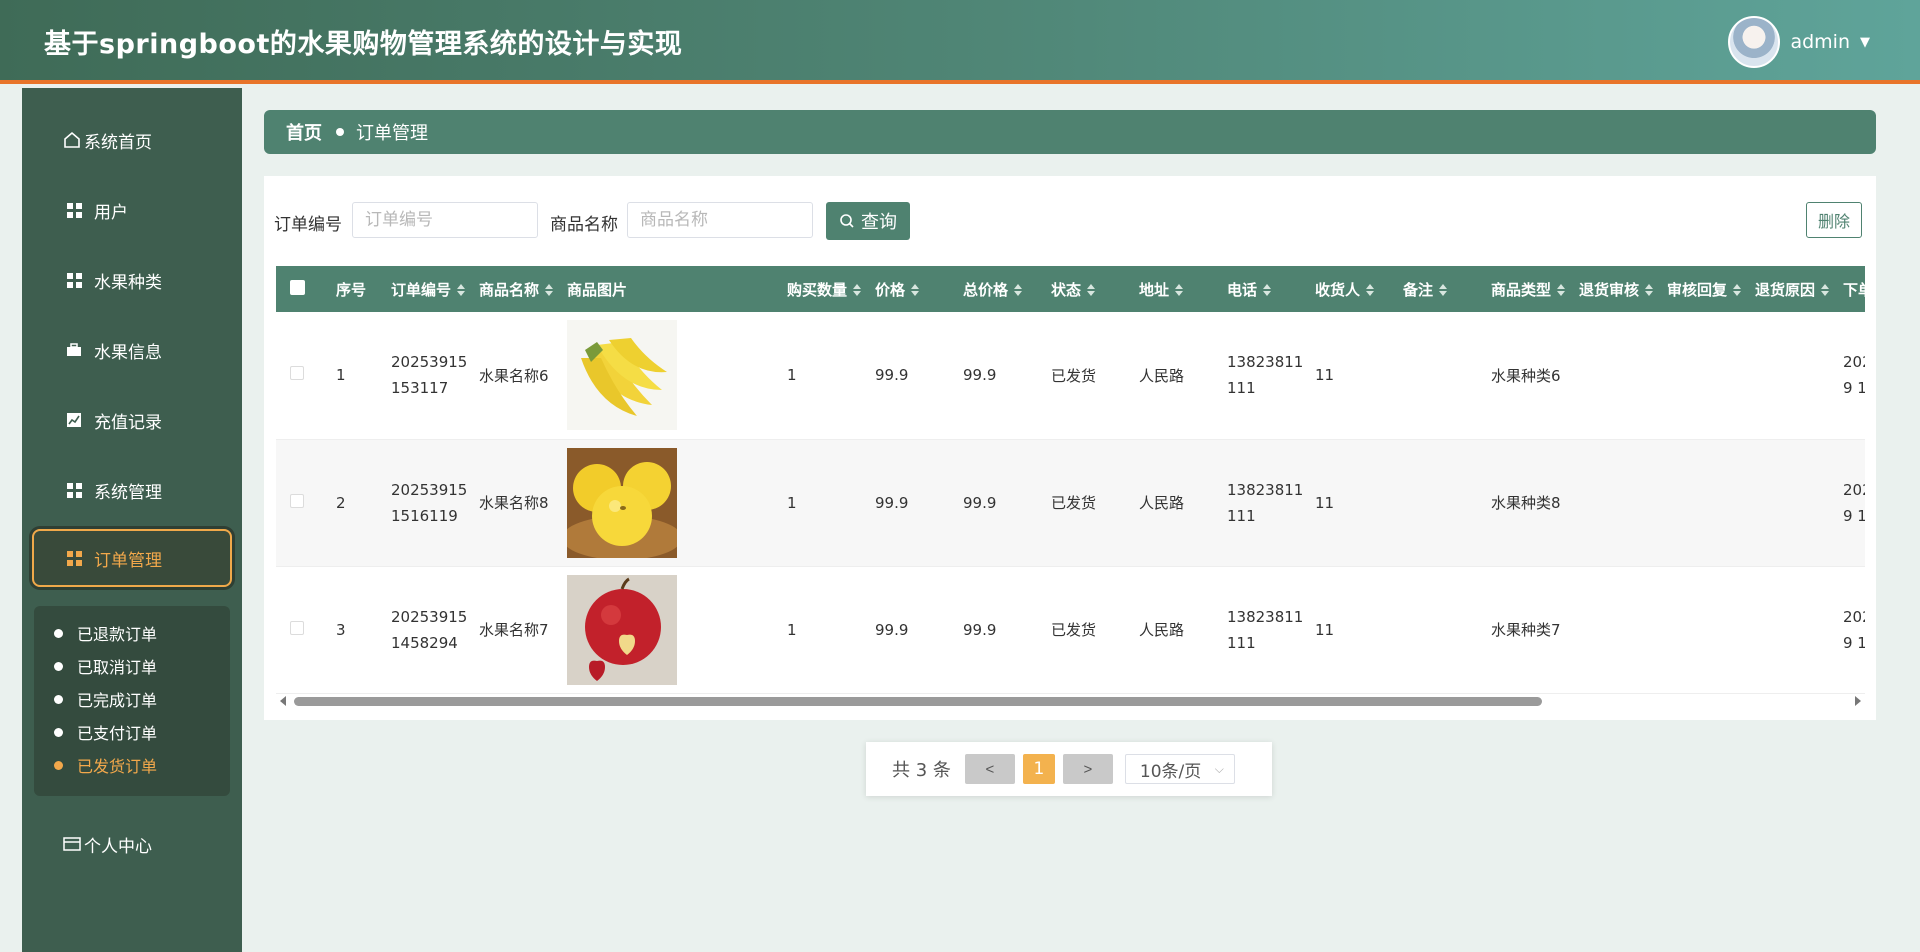 The width and height of the screenshot is (1920, 952). I want to click on red-apple-image, so click(622, 629).